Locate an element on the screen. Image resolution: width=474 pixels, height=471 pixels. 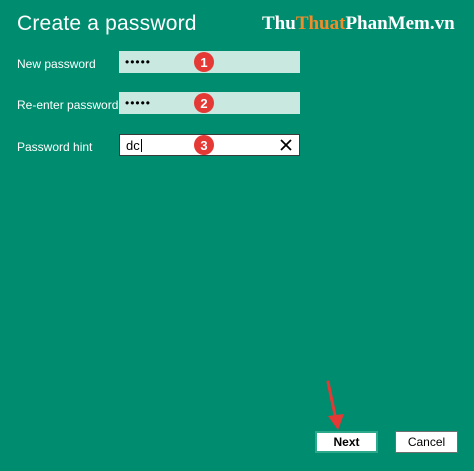
password-hint-label: Password hint is located at coordinates (55, 147).